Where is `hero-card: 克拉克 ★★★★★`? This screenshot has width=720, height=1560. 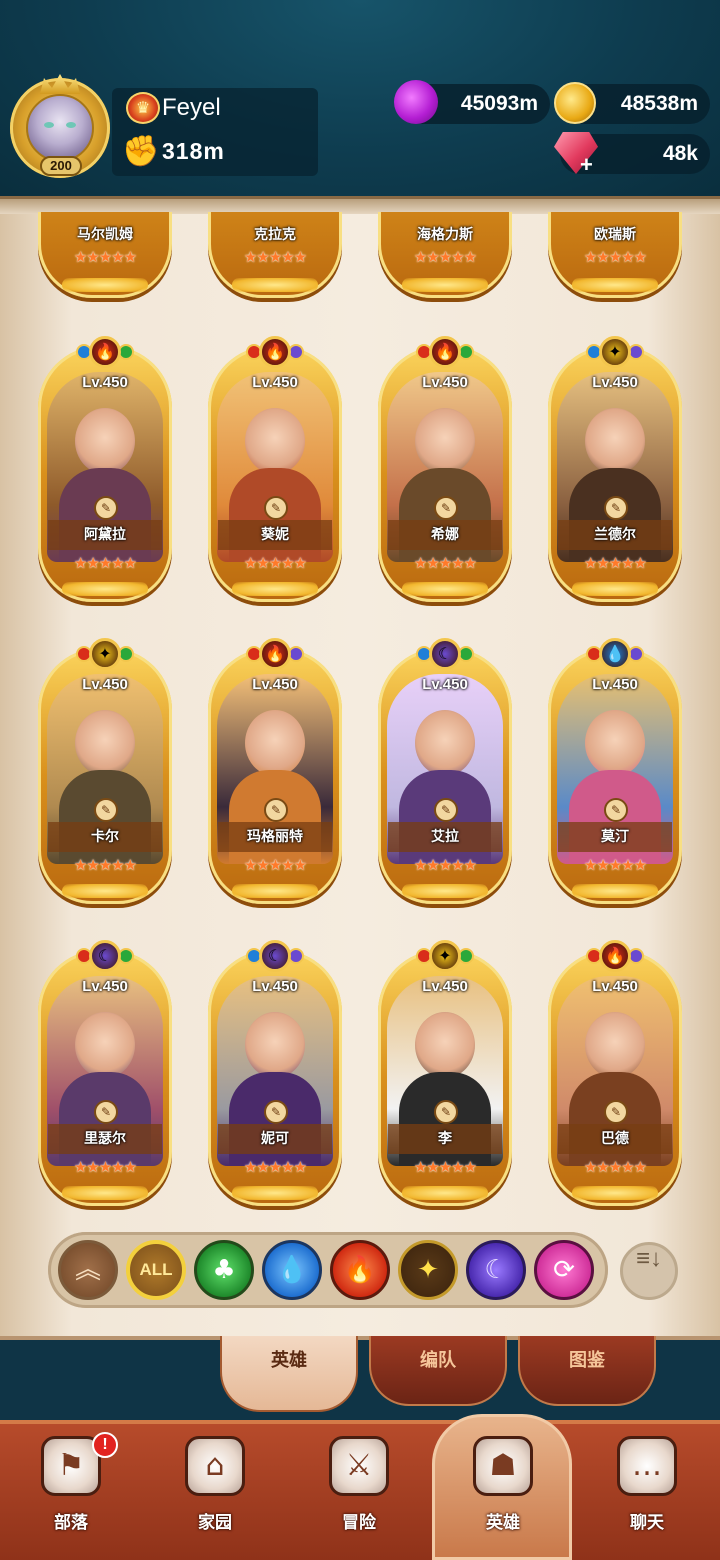
hero-card: 克拉克 ★★★★★ is located at coordinates (275, 258).